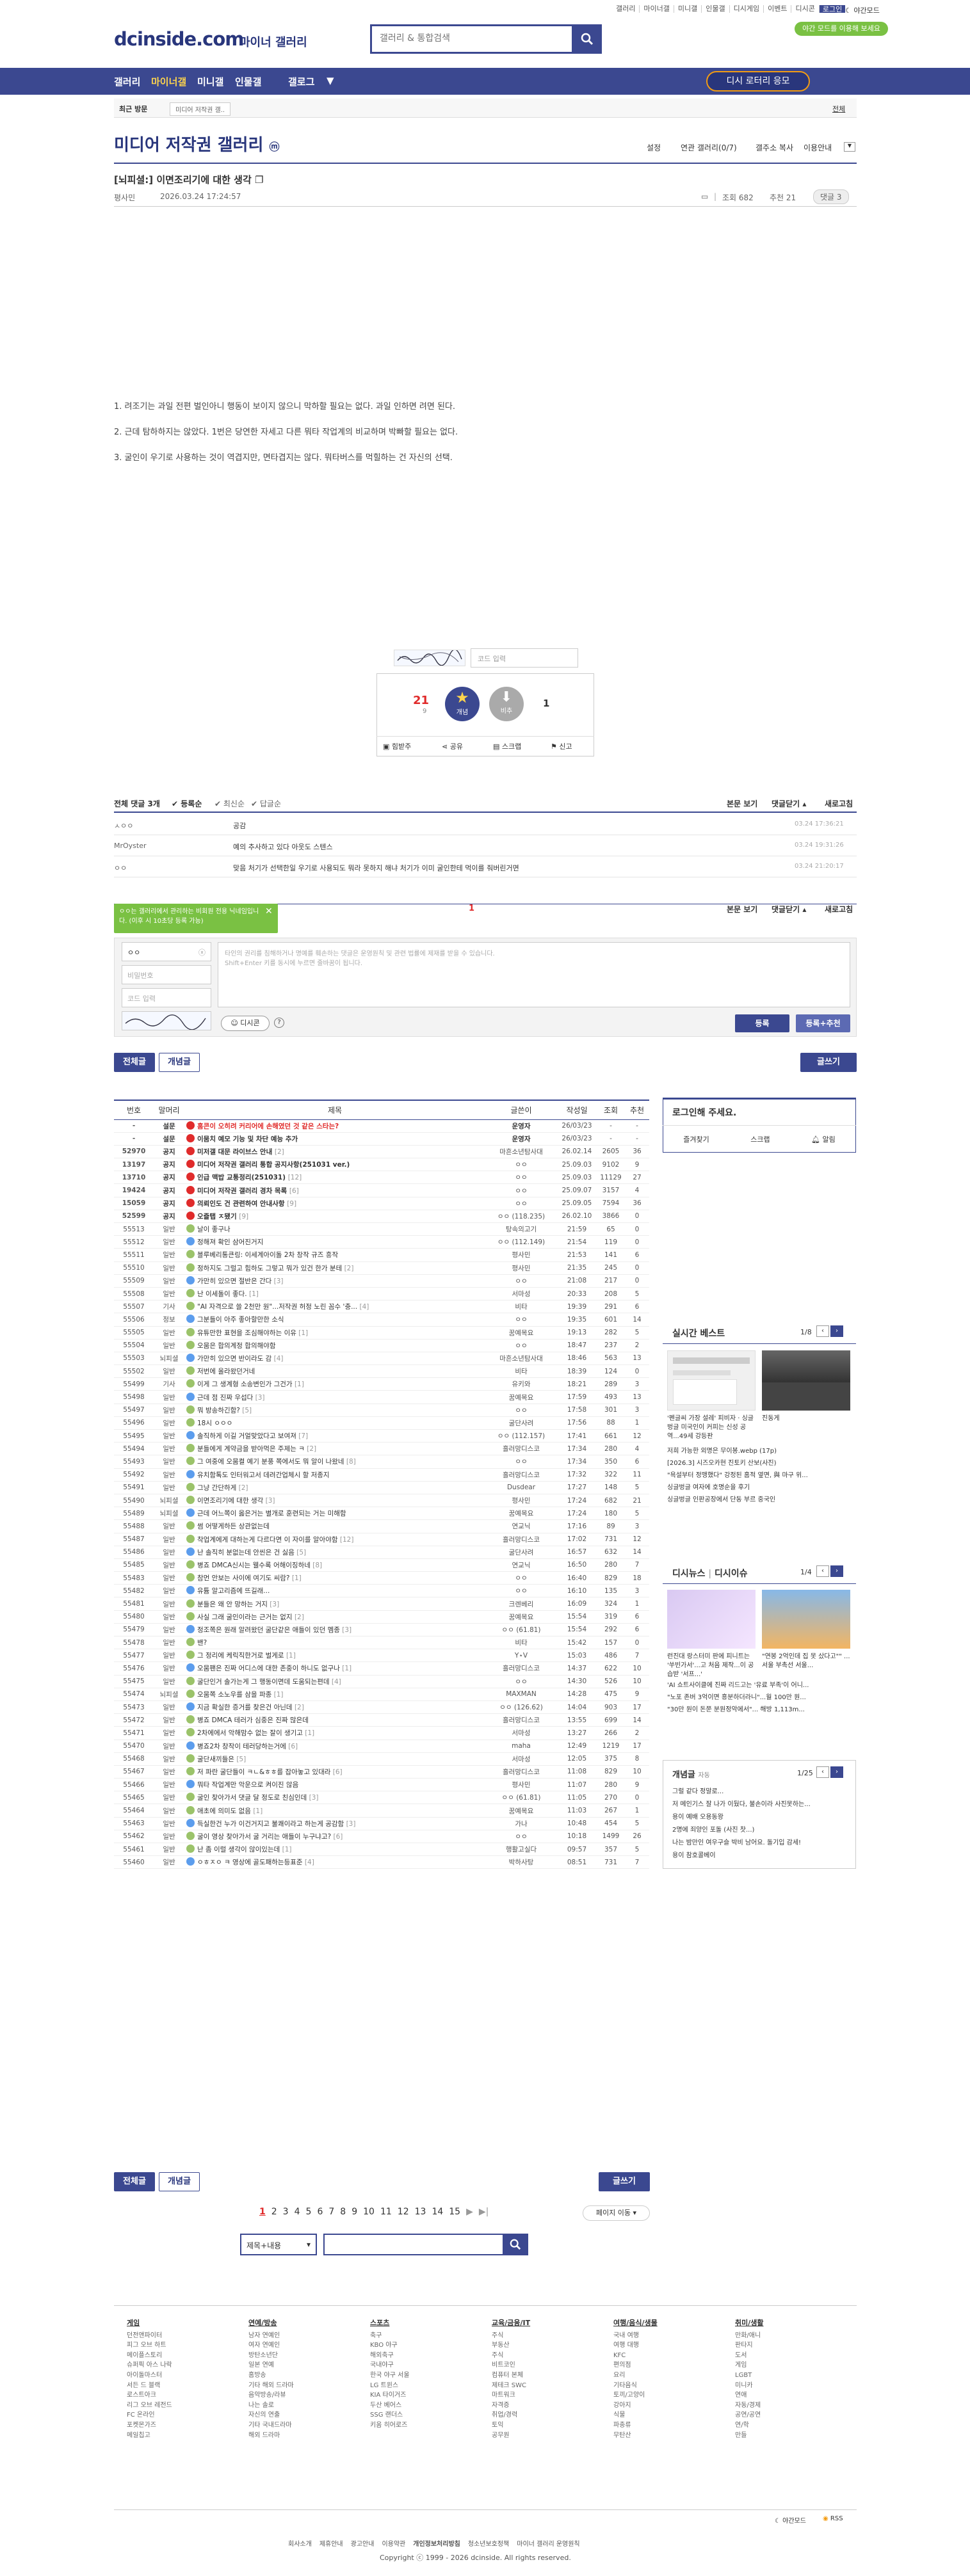 The image size is (970, 2576). I want to click on post-title-cell: 오즐탭 ㅈ됐기 [9], so click(334, 1217).